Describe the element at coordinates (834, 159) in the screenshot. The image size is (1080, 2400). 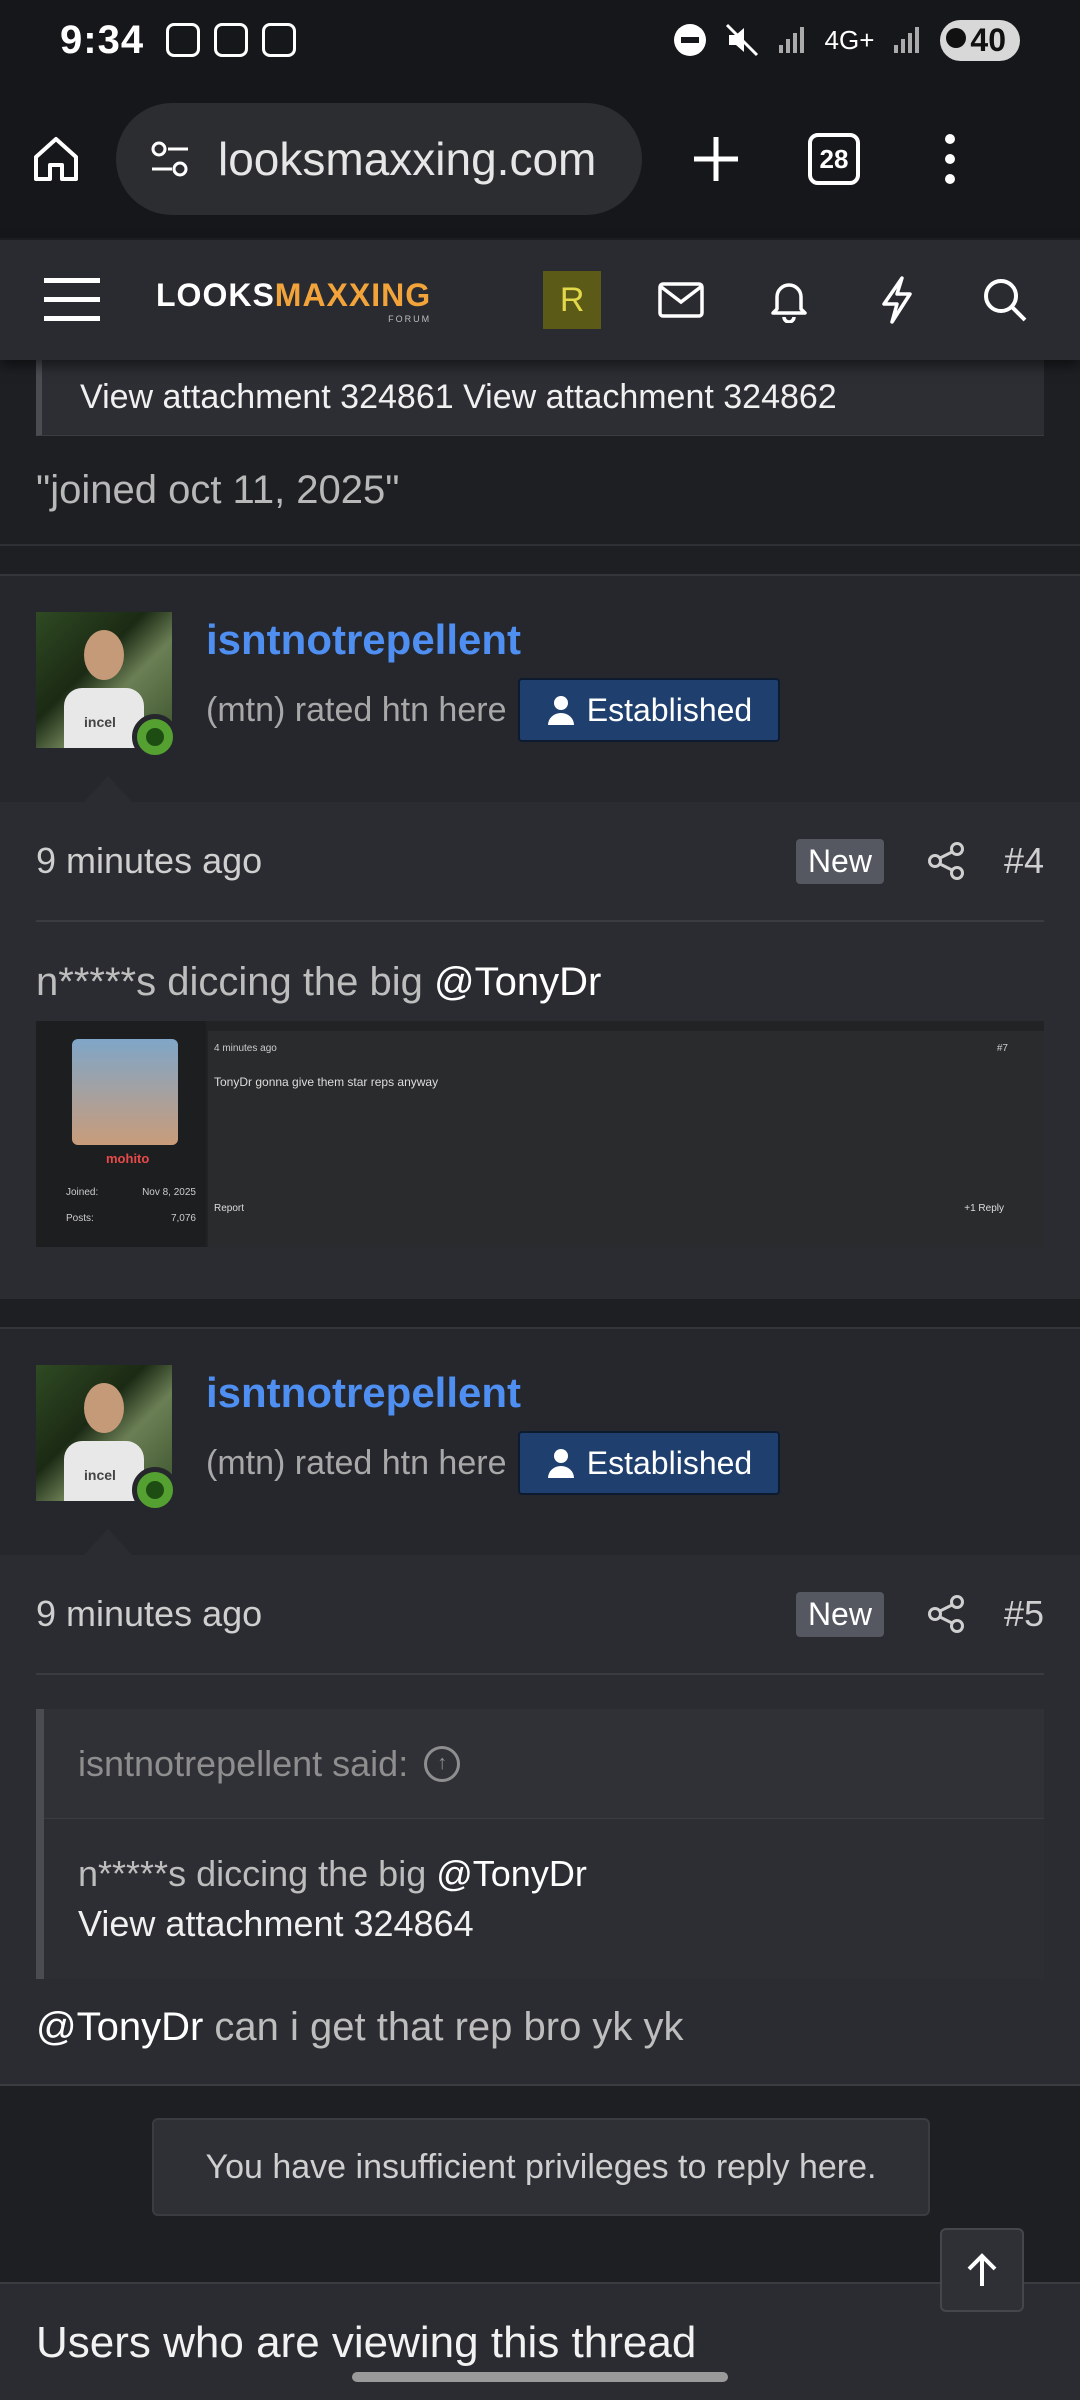
I see `tab-switcher-button: 28` at that location.